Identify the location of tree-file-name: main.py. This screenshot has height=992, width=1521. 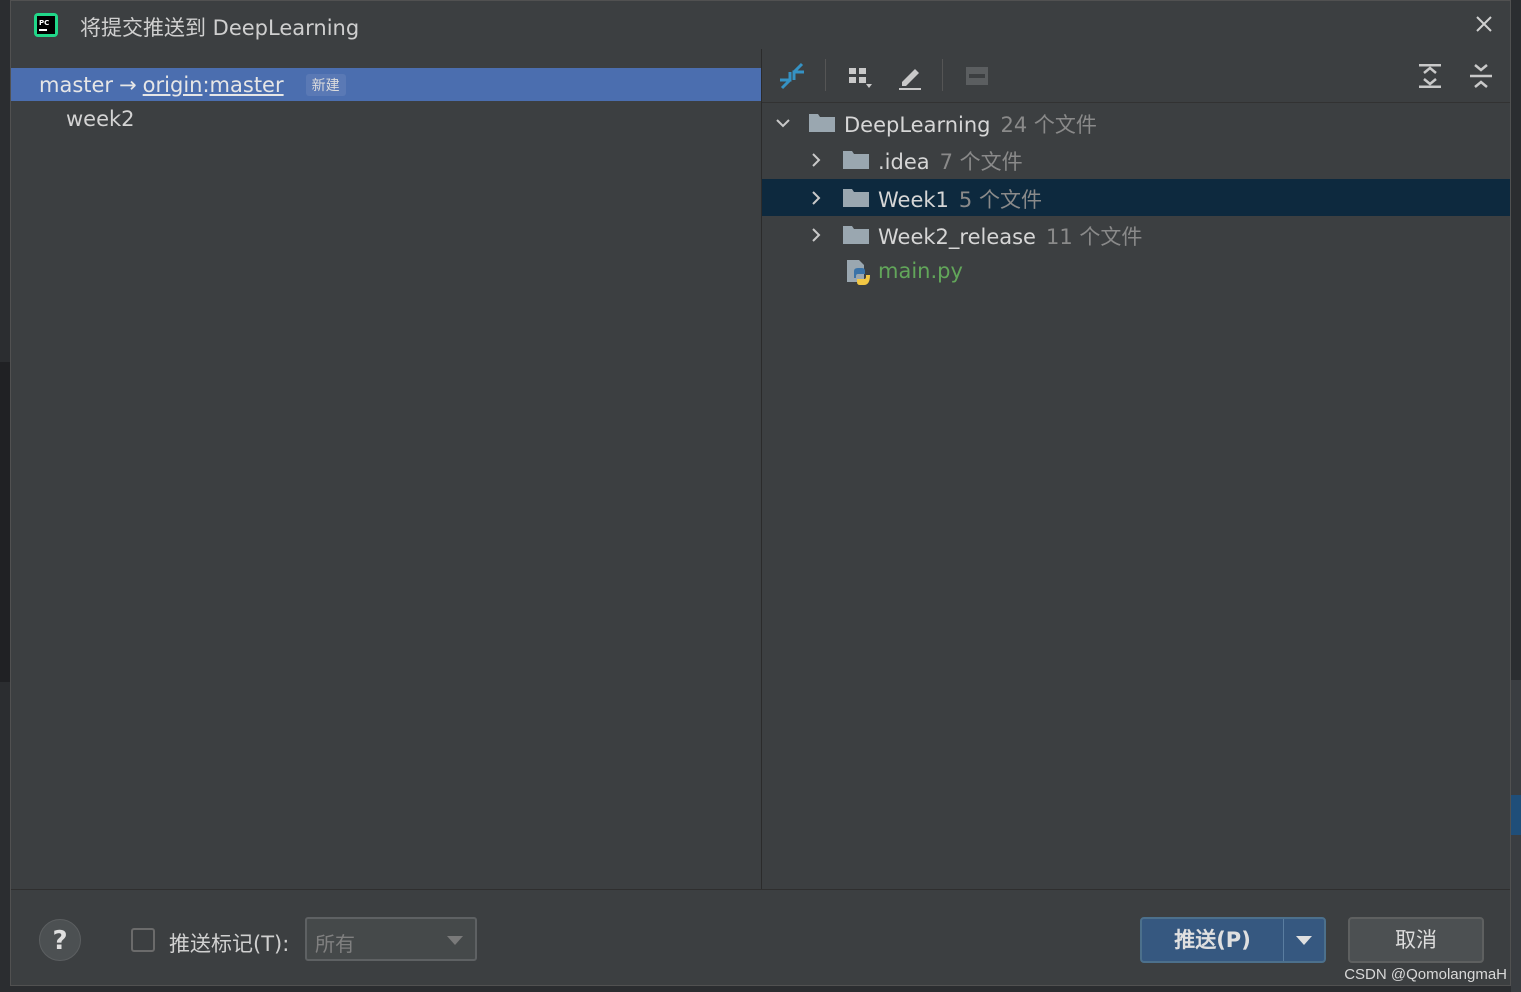
(920, 271).